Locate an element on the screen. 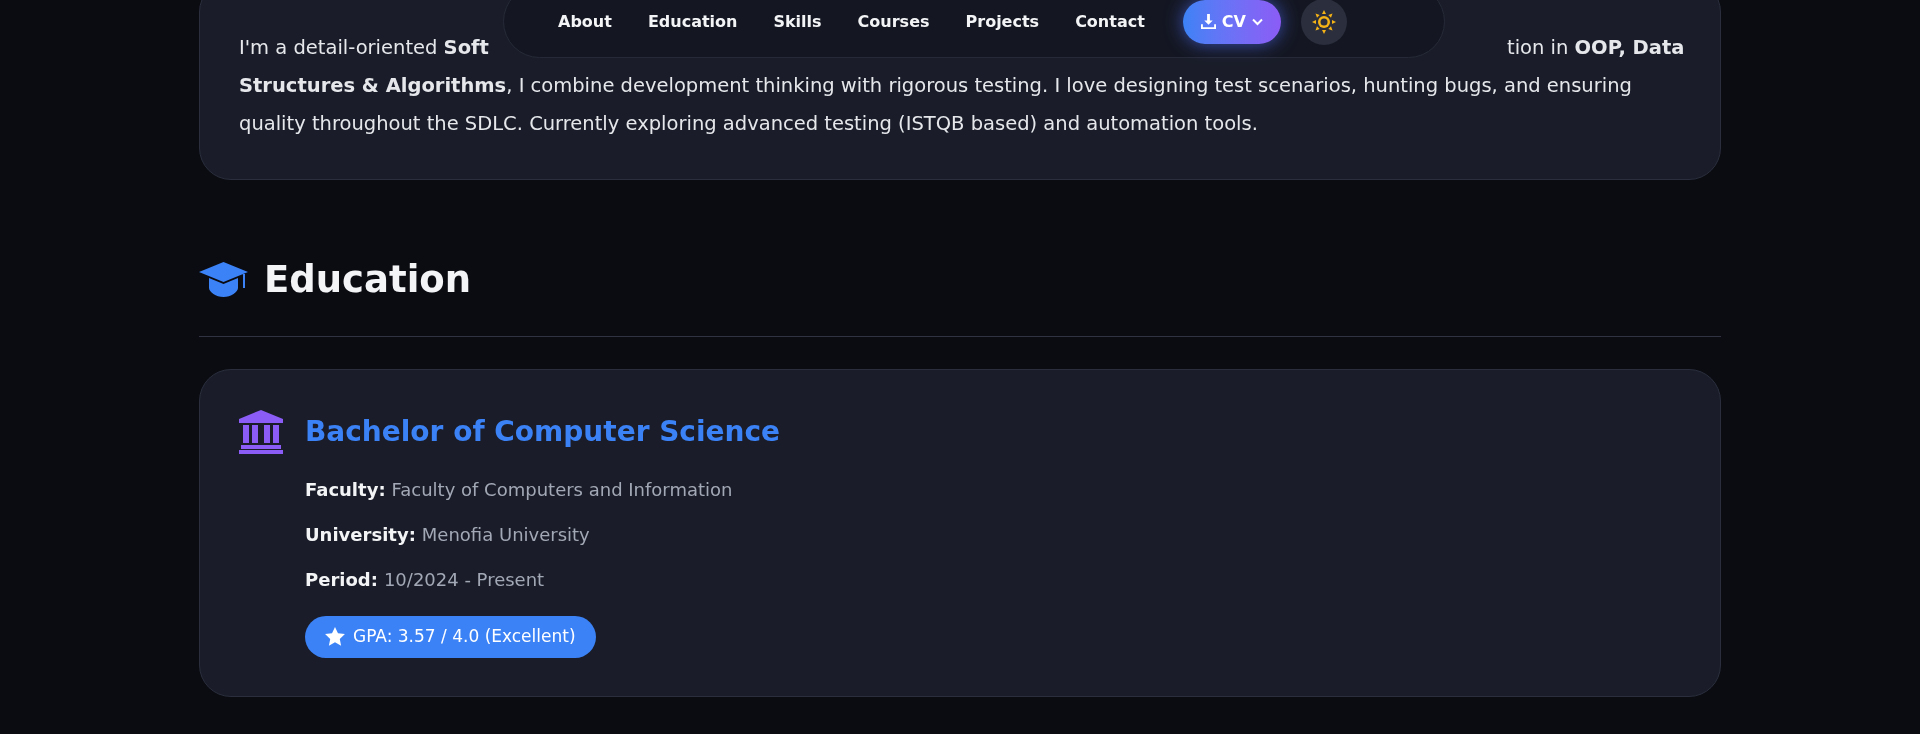 This screenshot has height=734, width=1920. sun-icon is located at coordinates (1323, 21).